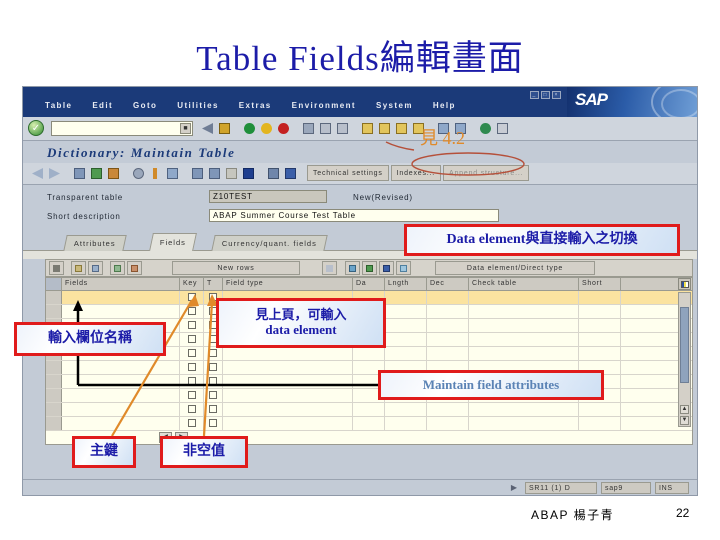 Image resolution: width=720 pixels, height=540 pixels. Describe the element at coordinates (152, 368) in the screenshot. I see `connector-primary-key-line` at that location.